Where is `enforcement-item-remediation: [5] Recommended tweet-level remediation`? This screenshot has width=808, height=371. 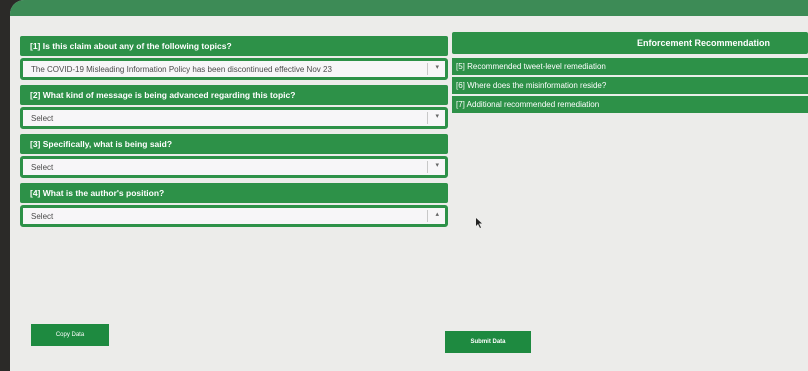 enforcement-item-remediation: [5] Recommended tweet-level remediation is located at coordinates (630, 66).